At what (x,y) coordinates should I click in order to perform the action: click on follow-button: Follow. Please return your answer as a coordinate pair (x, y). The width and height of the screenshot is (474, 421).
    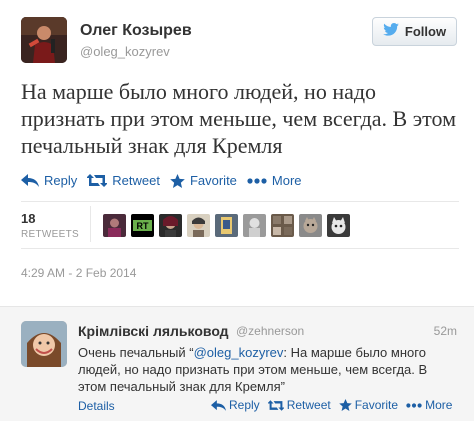
    Looking at the image, I should click on (414, 31).